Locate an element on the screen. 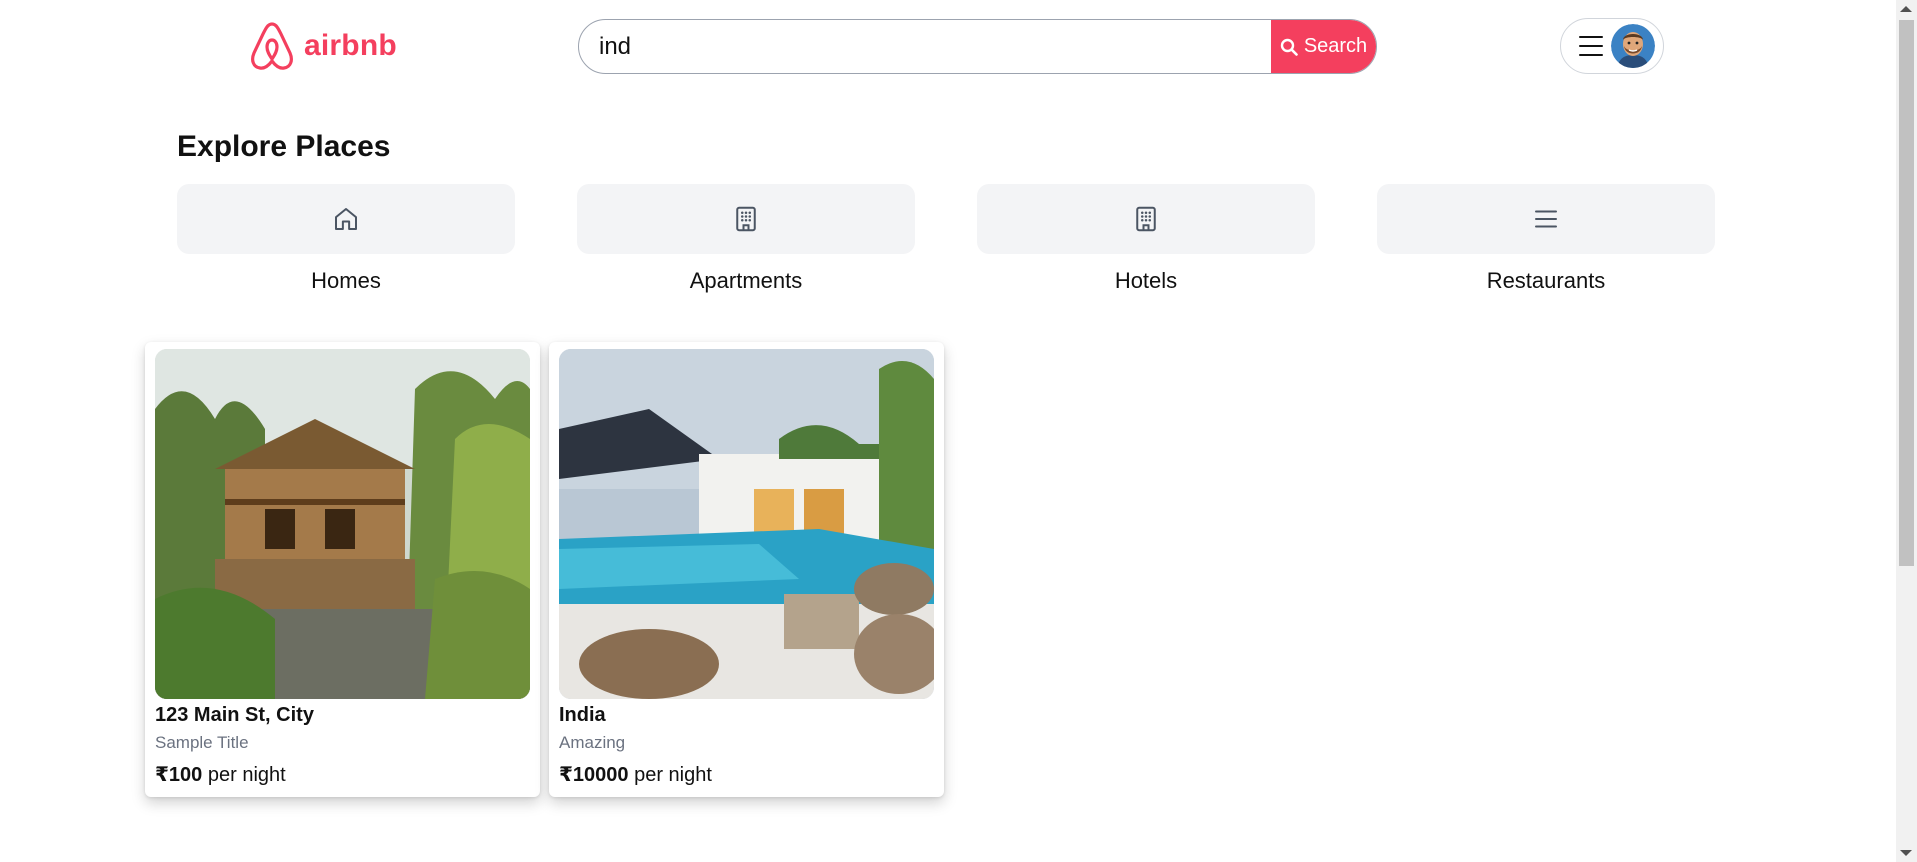 The height and width of the screenshot is (862, 1917). hamburger-icon is located at coordinates (1591, 46).